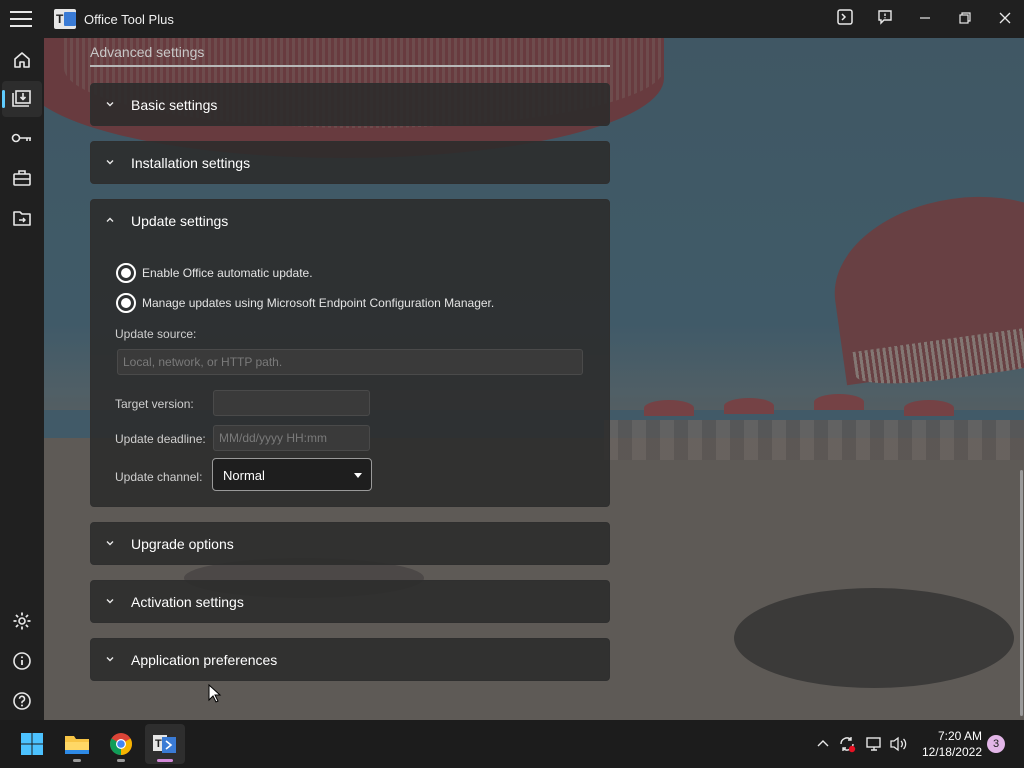 Image resolution: width=1024 pixels, height=768 pixels. Describe the element at coordinates (126, 273) in the screenshot. I see `auto-update-radio` at that location.